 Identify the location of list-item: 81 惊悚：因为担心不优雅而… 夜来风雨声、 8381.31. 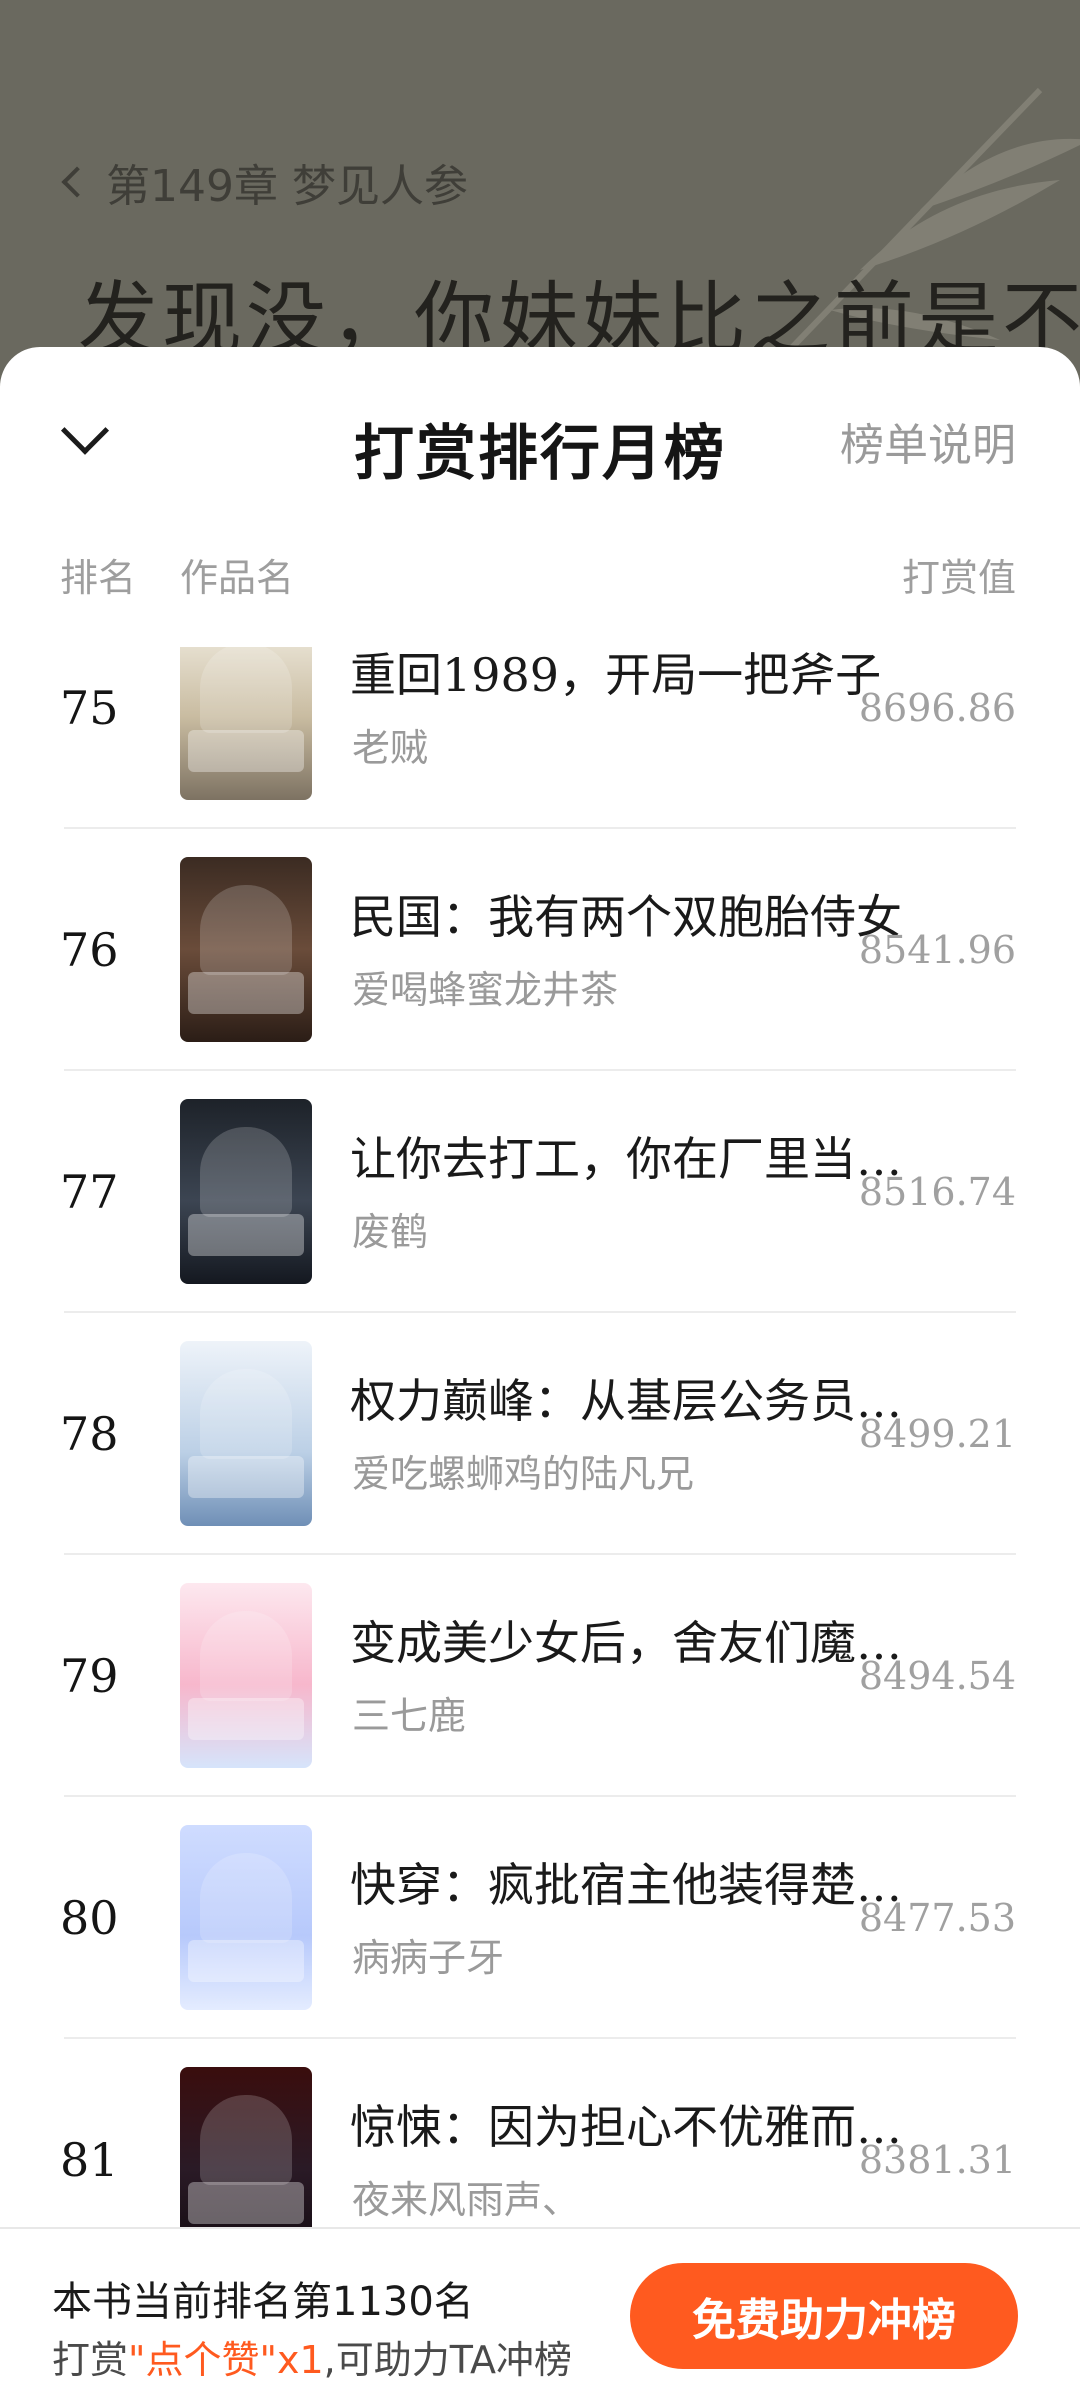
(538, 2133).